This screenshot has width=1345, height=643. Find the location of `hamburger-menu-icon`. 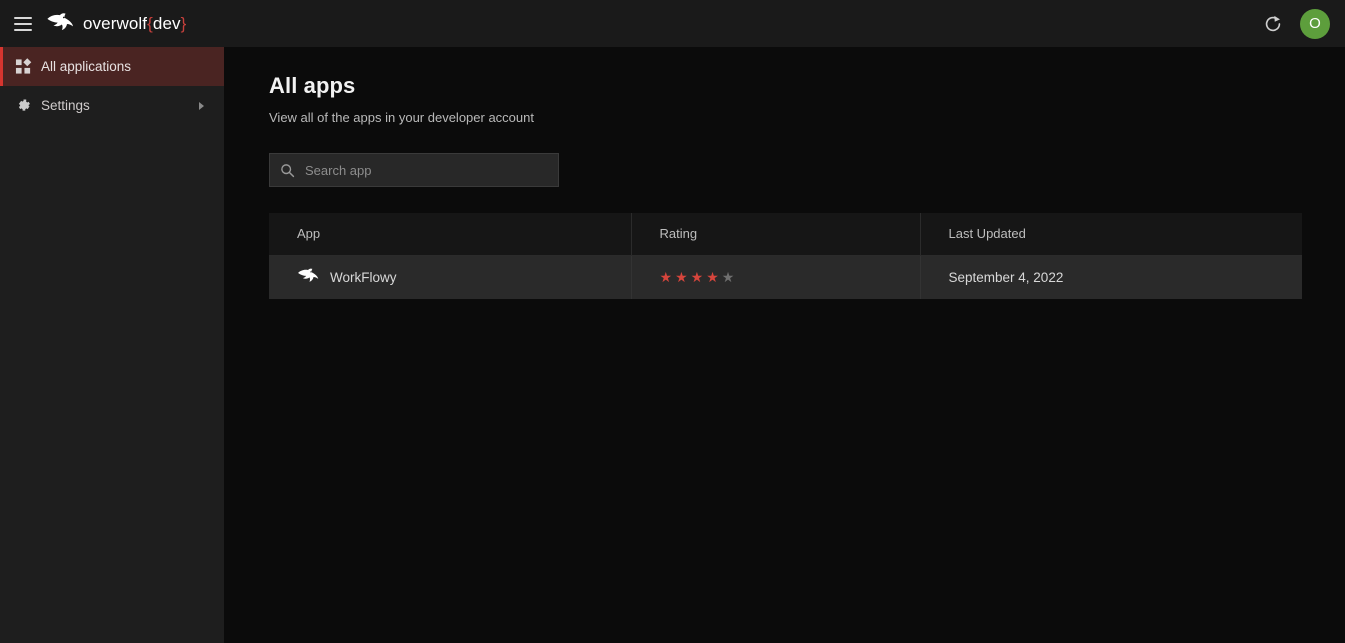

hamburger-menu-icon is located at coordinates (23, 23).